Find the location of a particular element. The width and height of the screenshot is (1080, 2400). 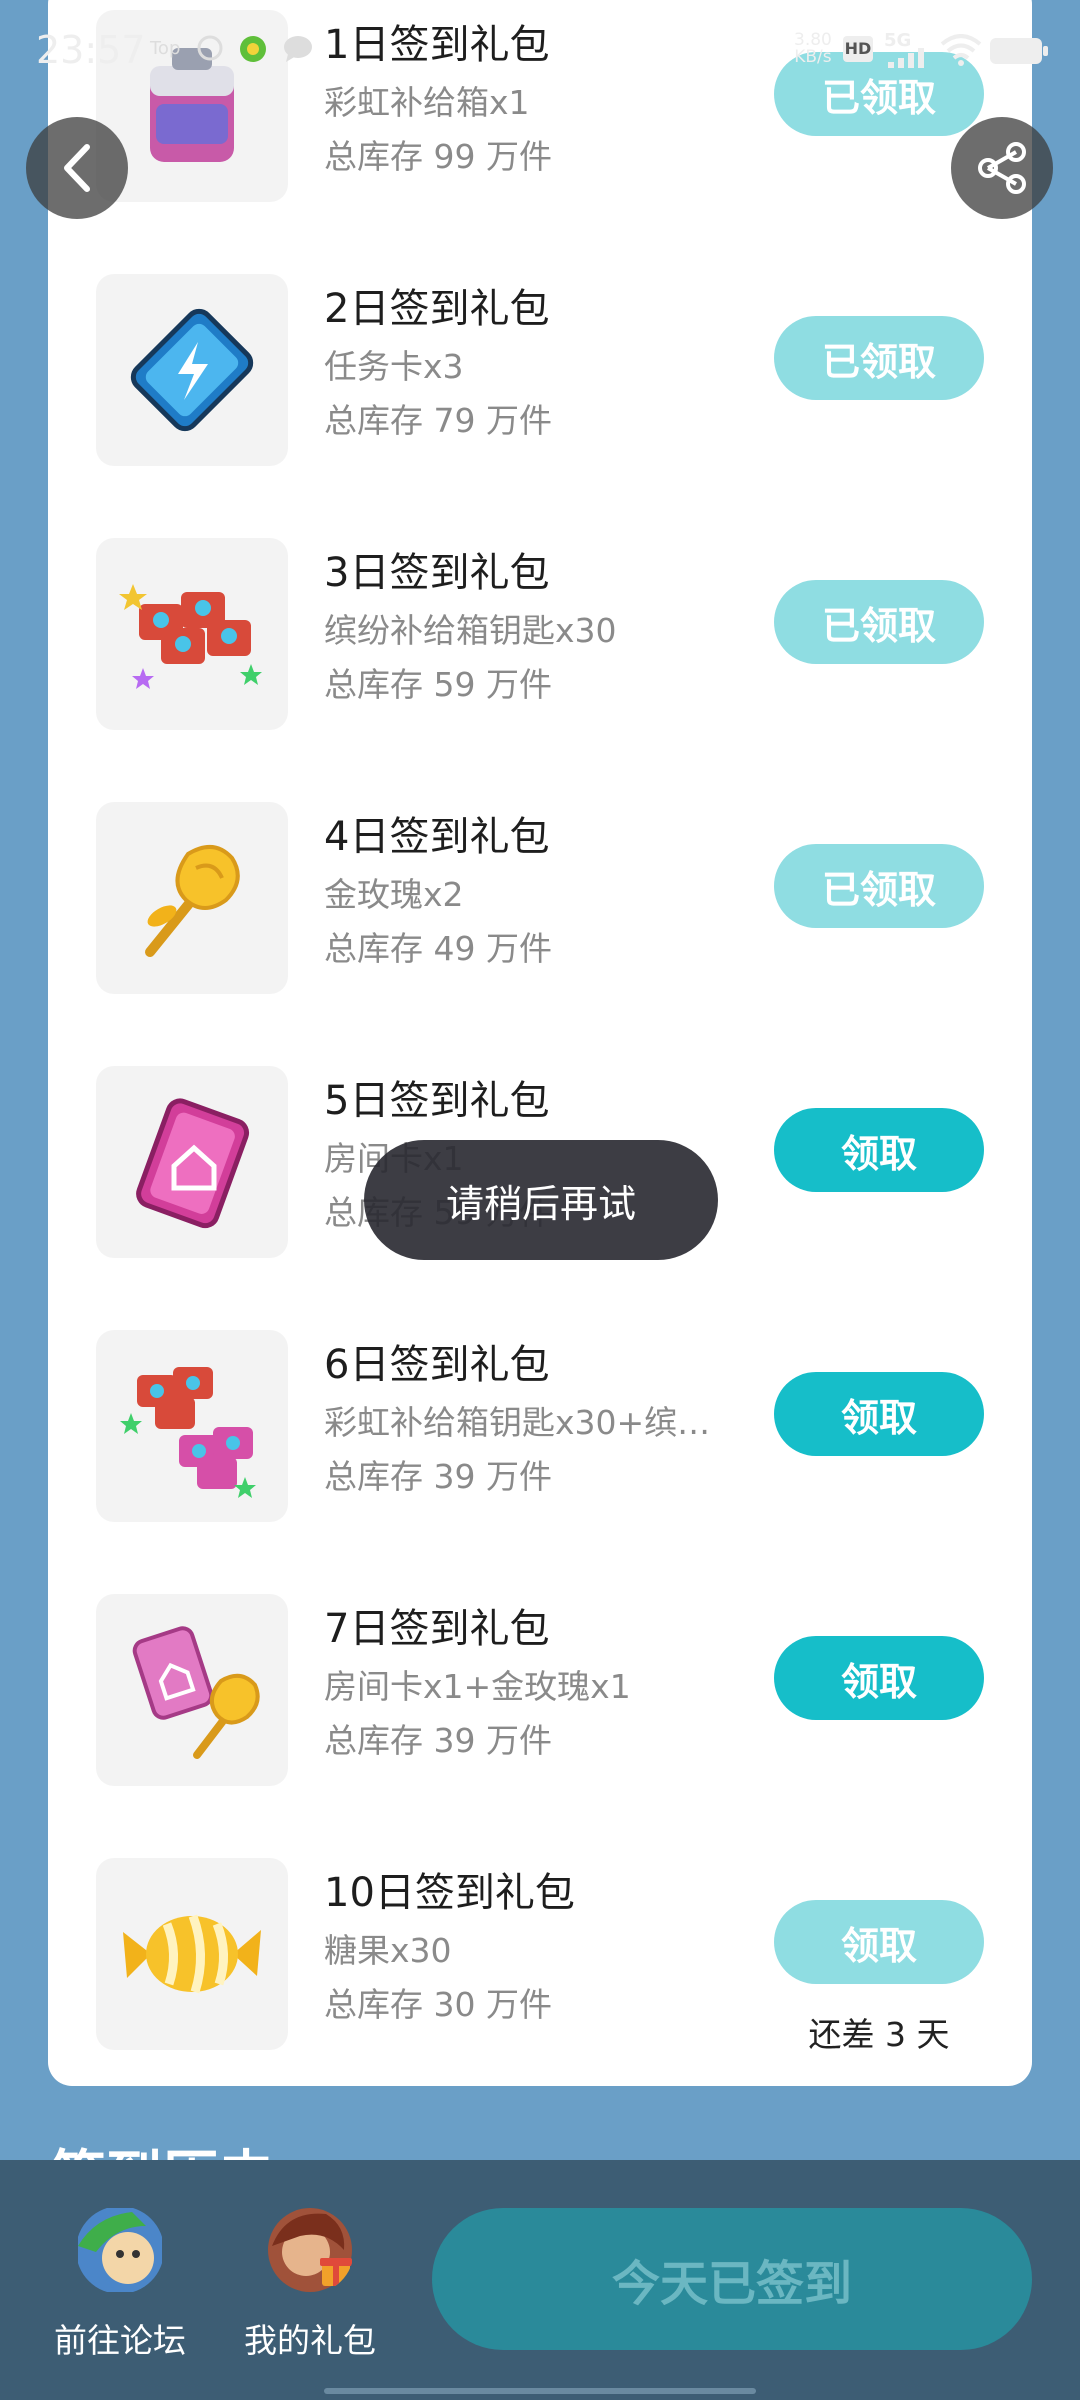

claim-button-locked: 领取 is located at coordinates (879, 1942).